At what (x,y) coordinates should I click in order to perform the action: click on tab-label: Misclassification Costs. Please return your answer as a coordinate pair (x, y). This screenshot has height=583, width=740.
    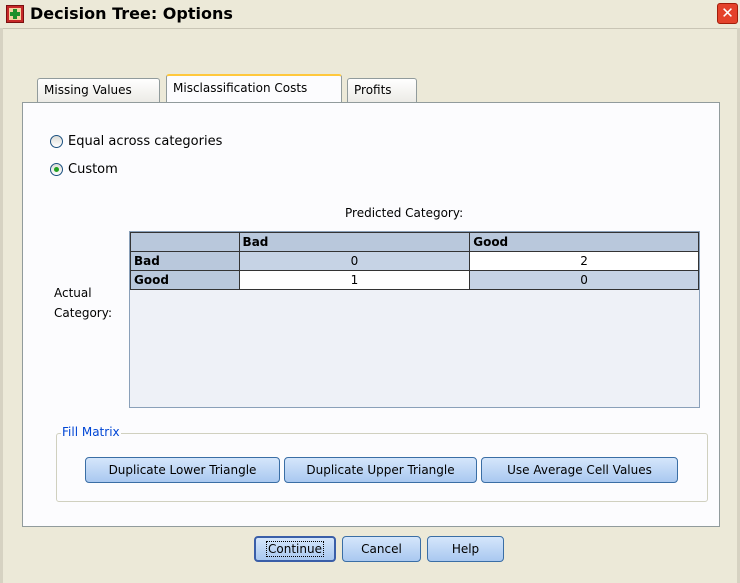
    Looking at the image, I should click on (240, 88).